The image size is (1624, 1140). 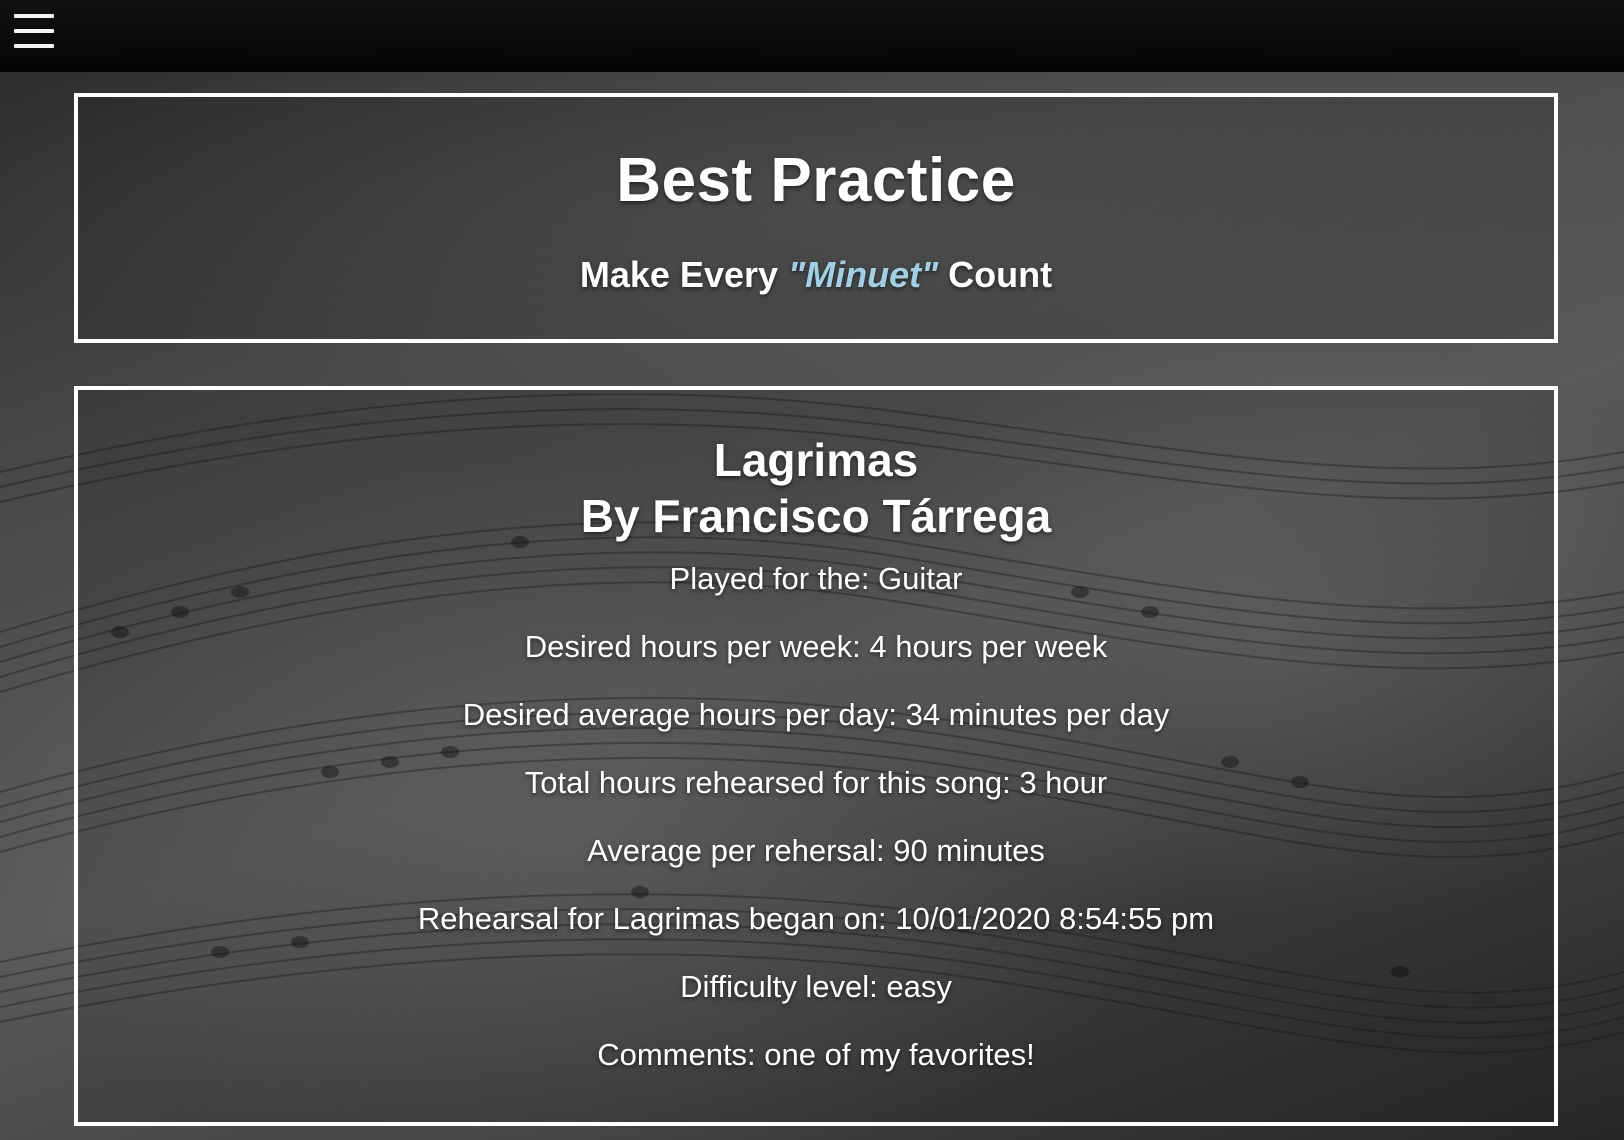 What do you see at coordinates (816, 488) in the screenshot?
I see `song-title-block: Lagrimas By Francisco Tárrega` at bounding box center [816, 488].